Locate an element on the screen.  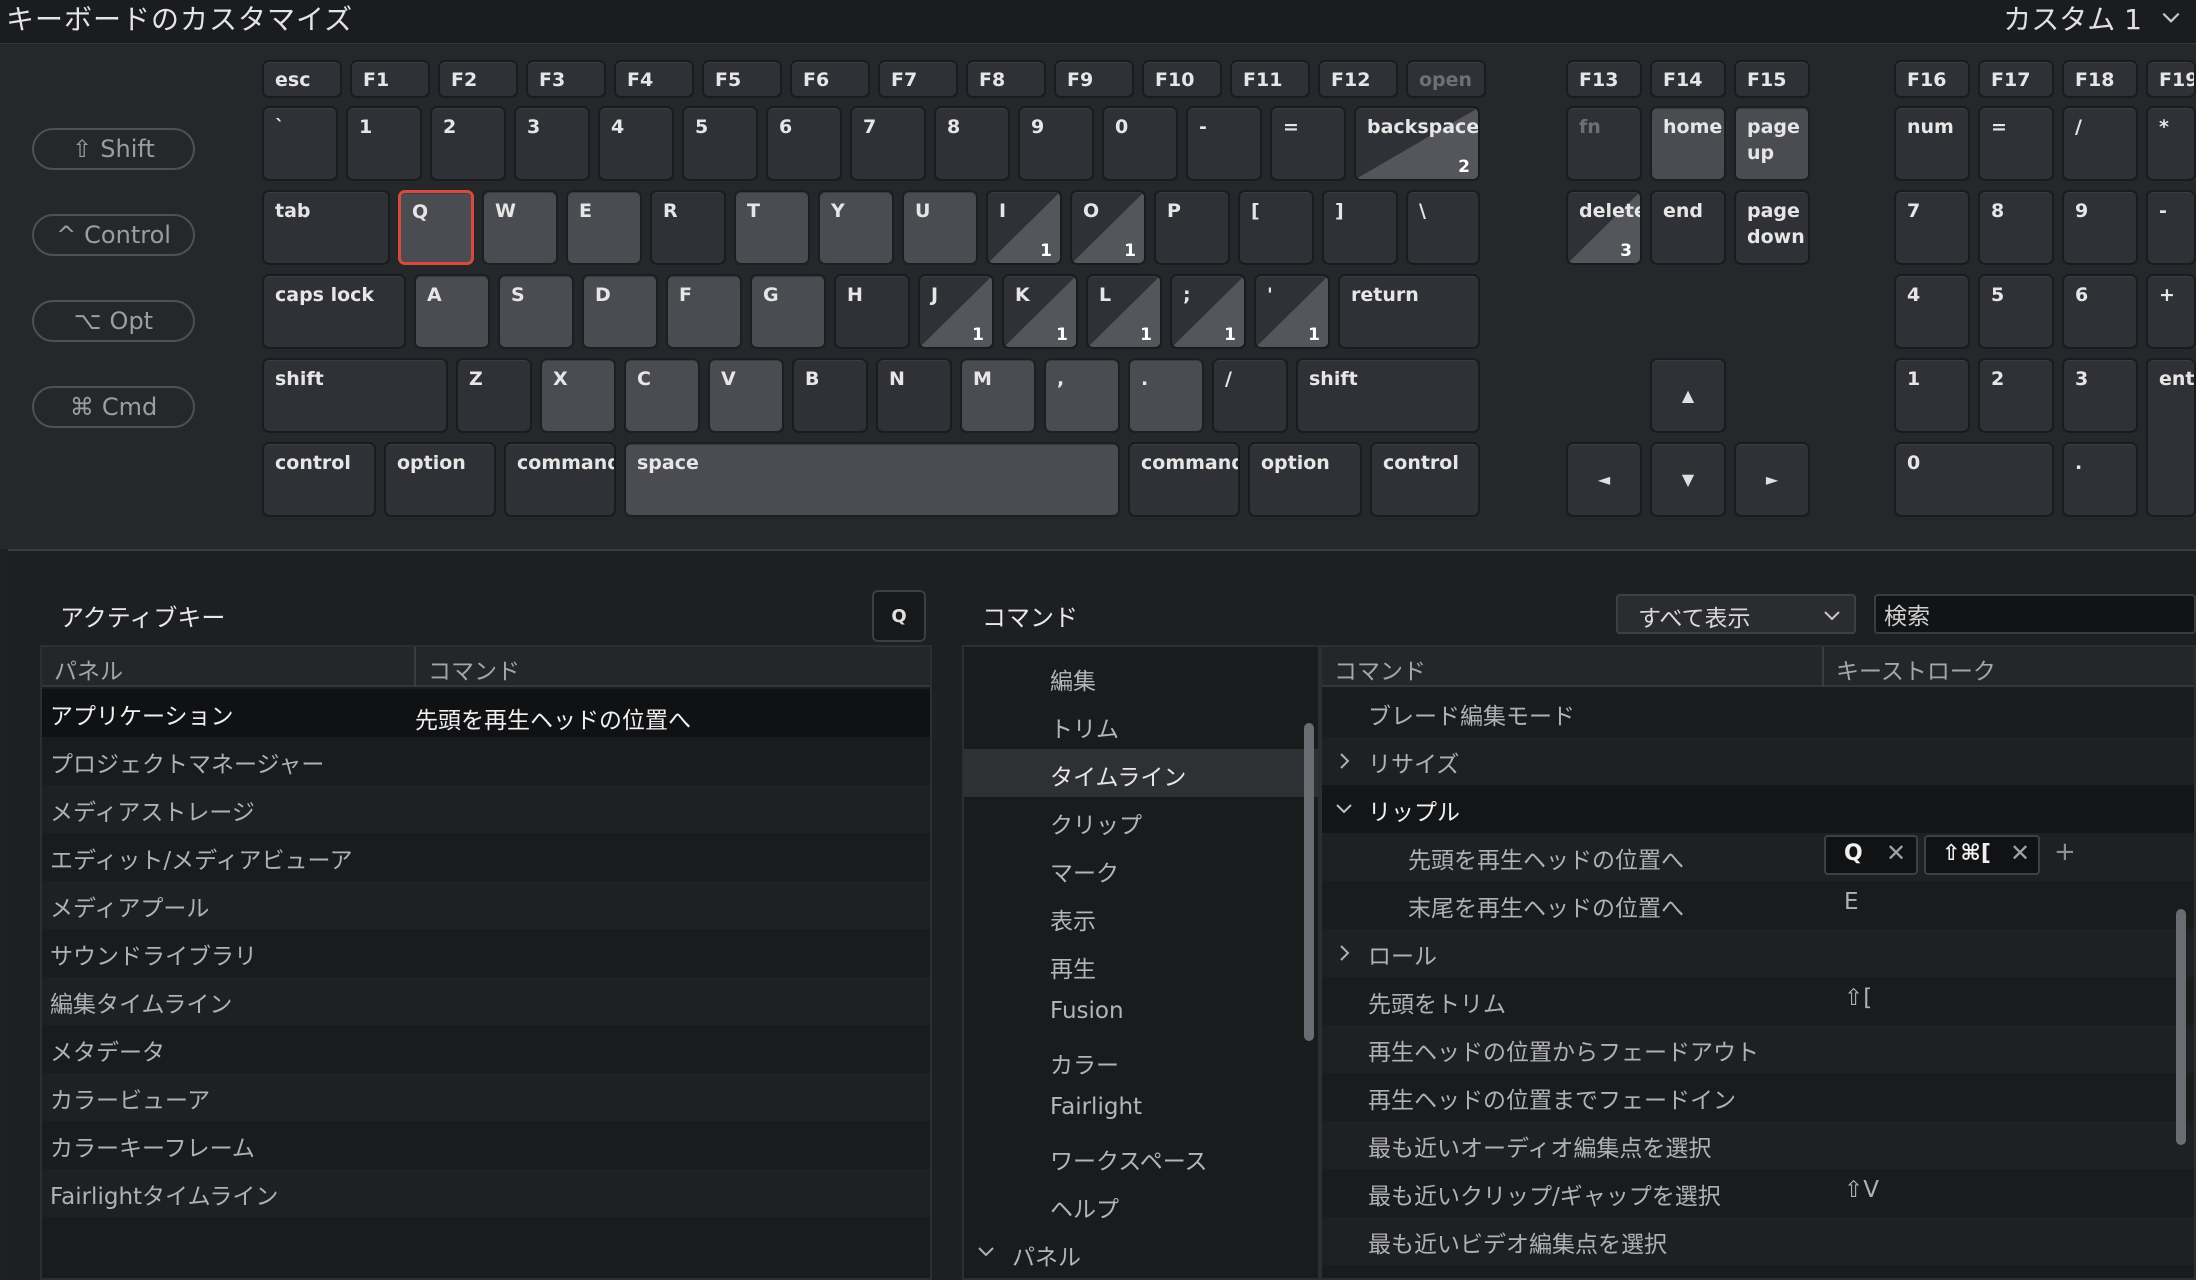
key-s: S is located at coordinates (536, 311).